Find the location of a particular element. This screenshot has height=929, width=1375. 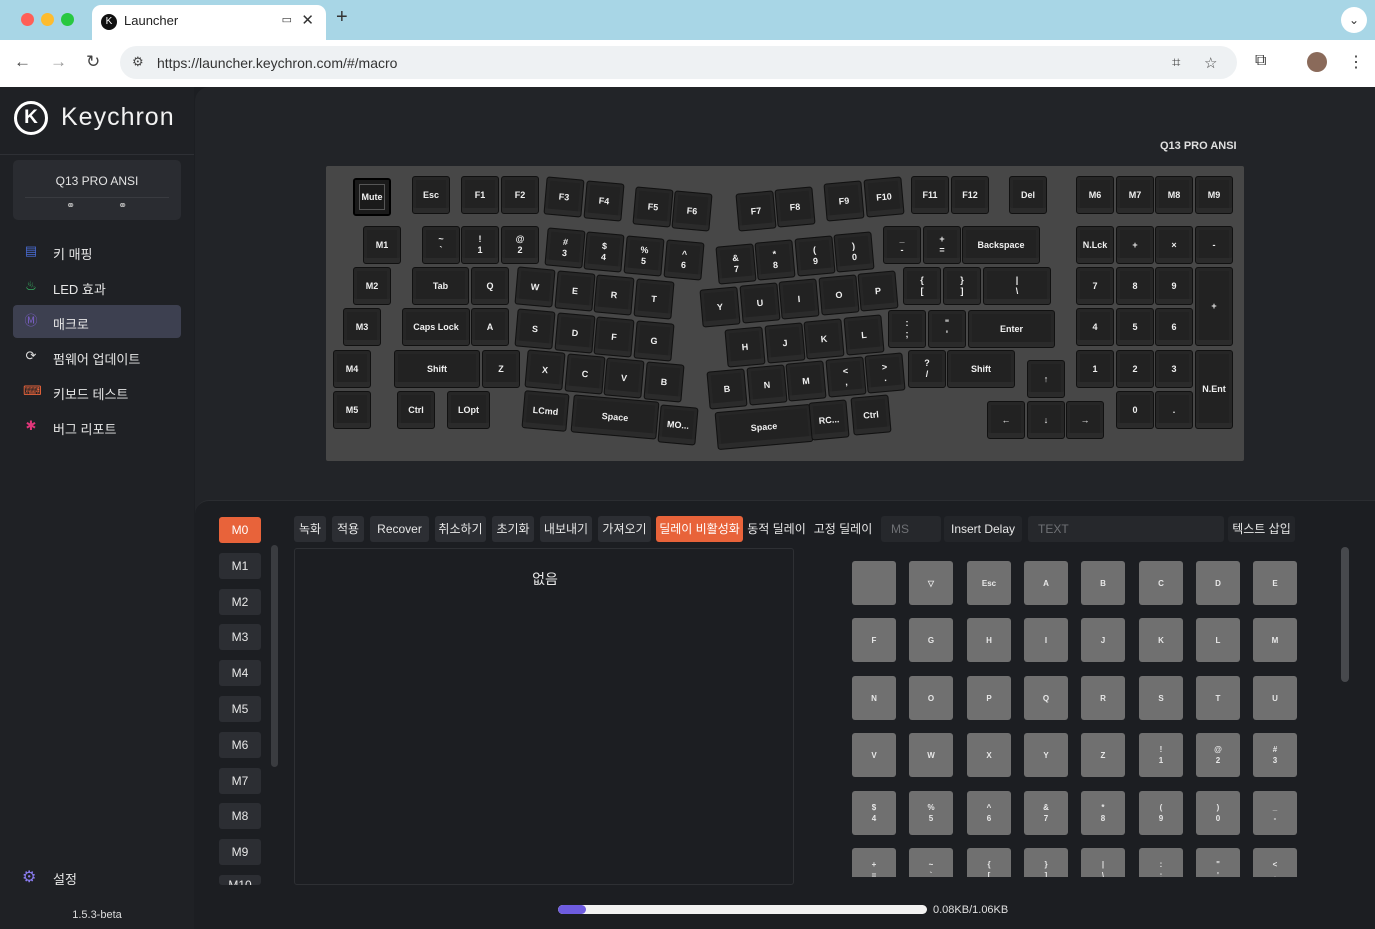

macro-slot-m7: M7 is located at coordinates (240, 781).